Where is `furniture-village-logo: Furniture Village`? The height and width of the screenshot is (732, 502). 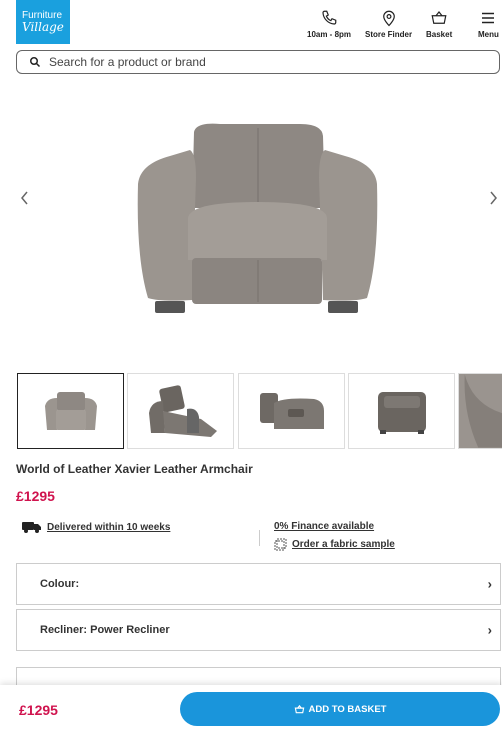 furniture-village-logo: Furniture Village is located at coordinates (43, 22).